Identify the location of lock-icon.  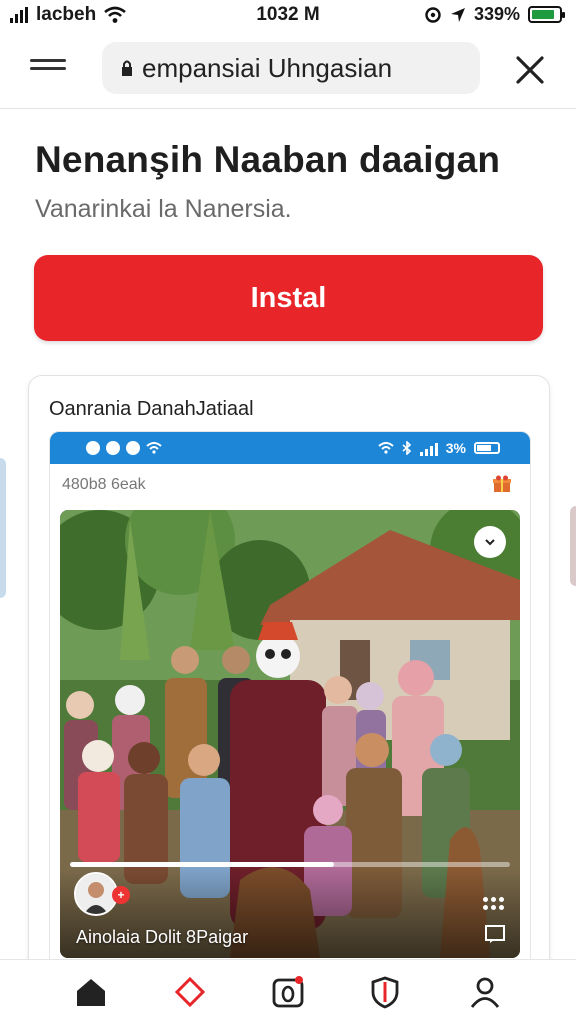
(127, 68).